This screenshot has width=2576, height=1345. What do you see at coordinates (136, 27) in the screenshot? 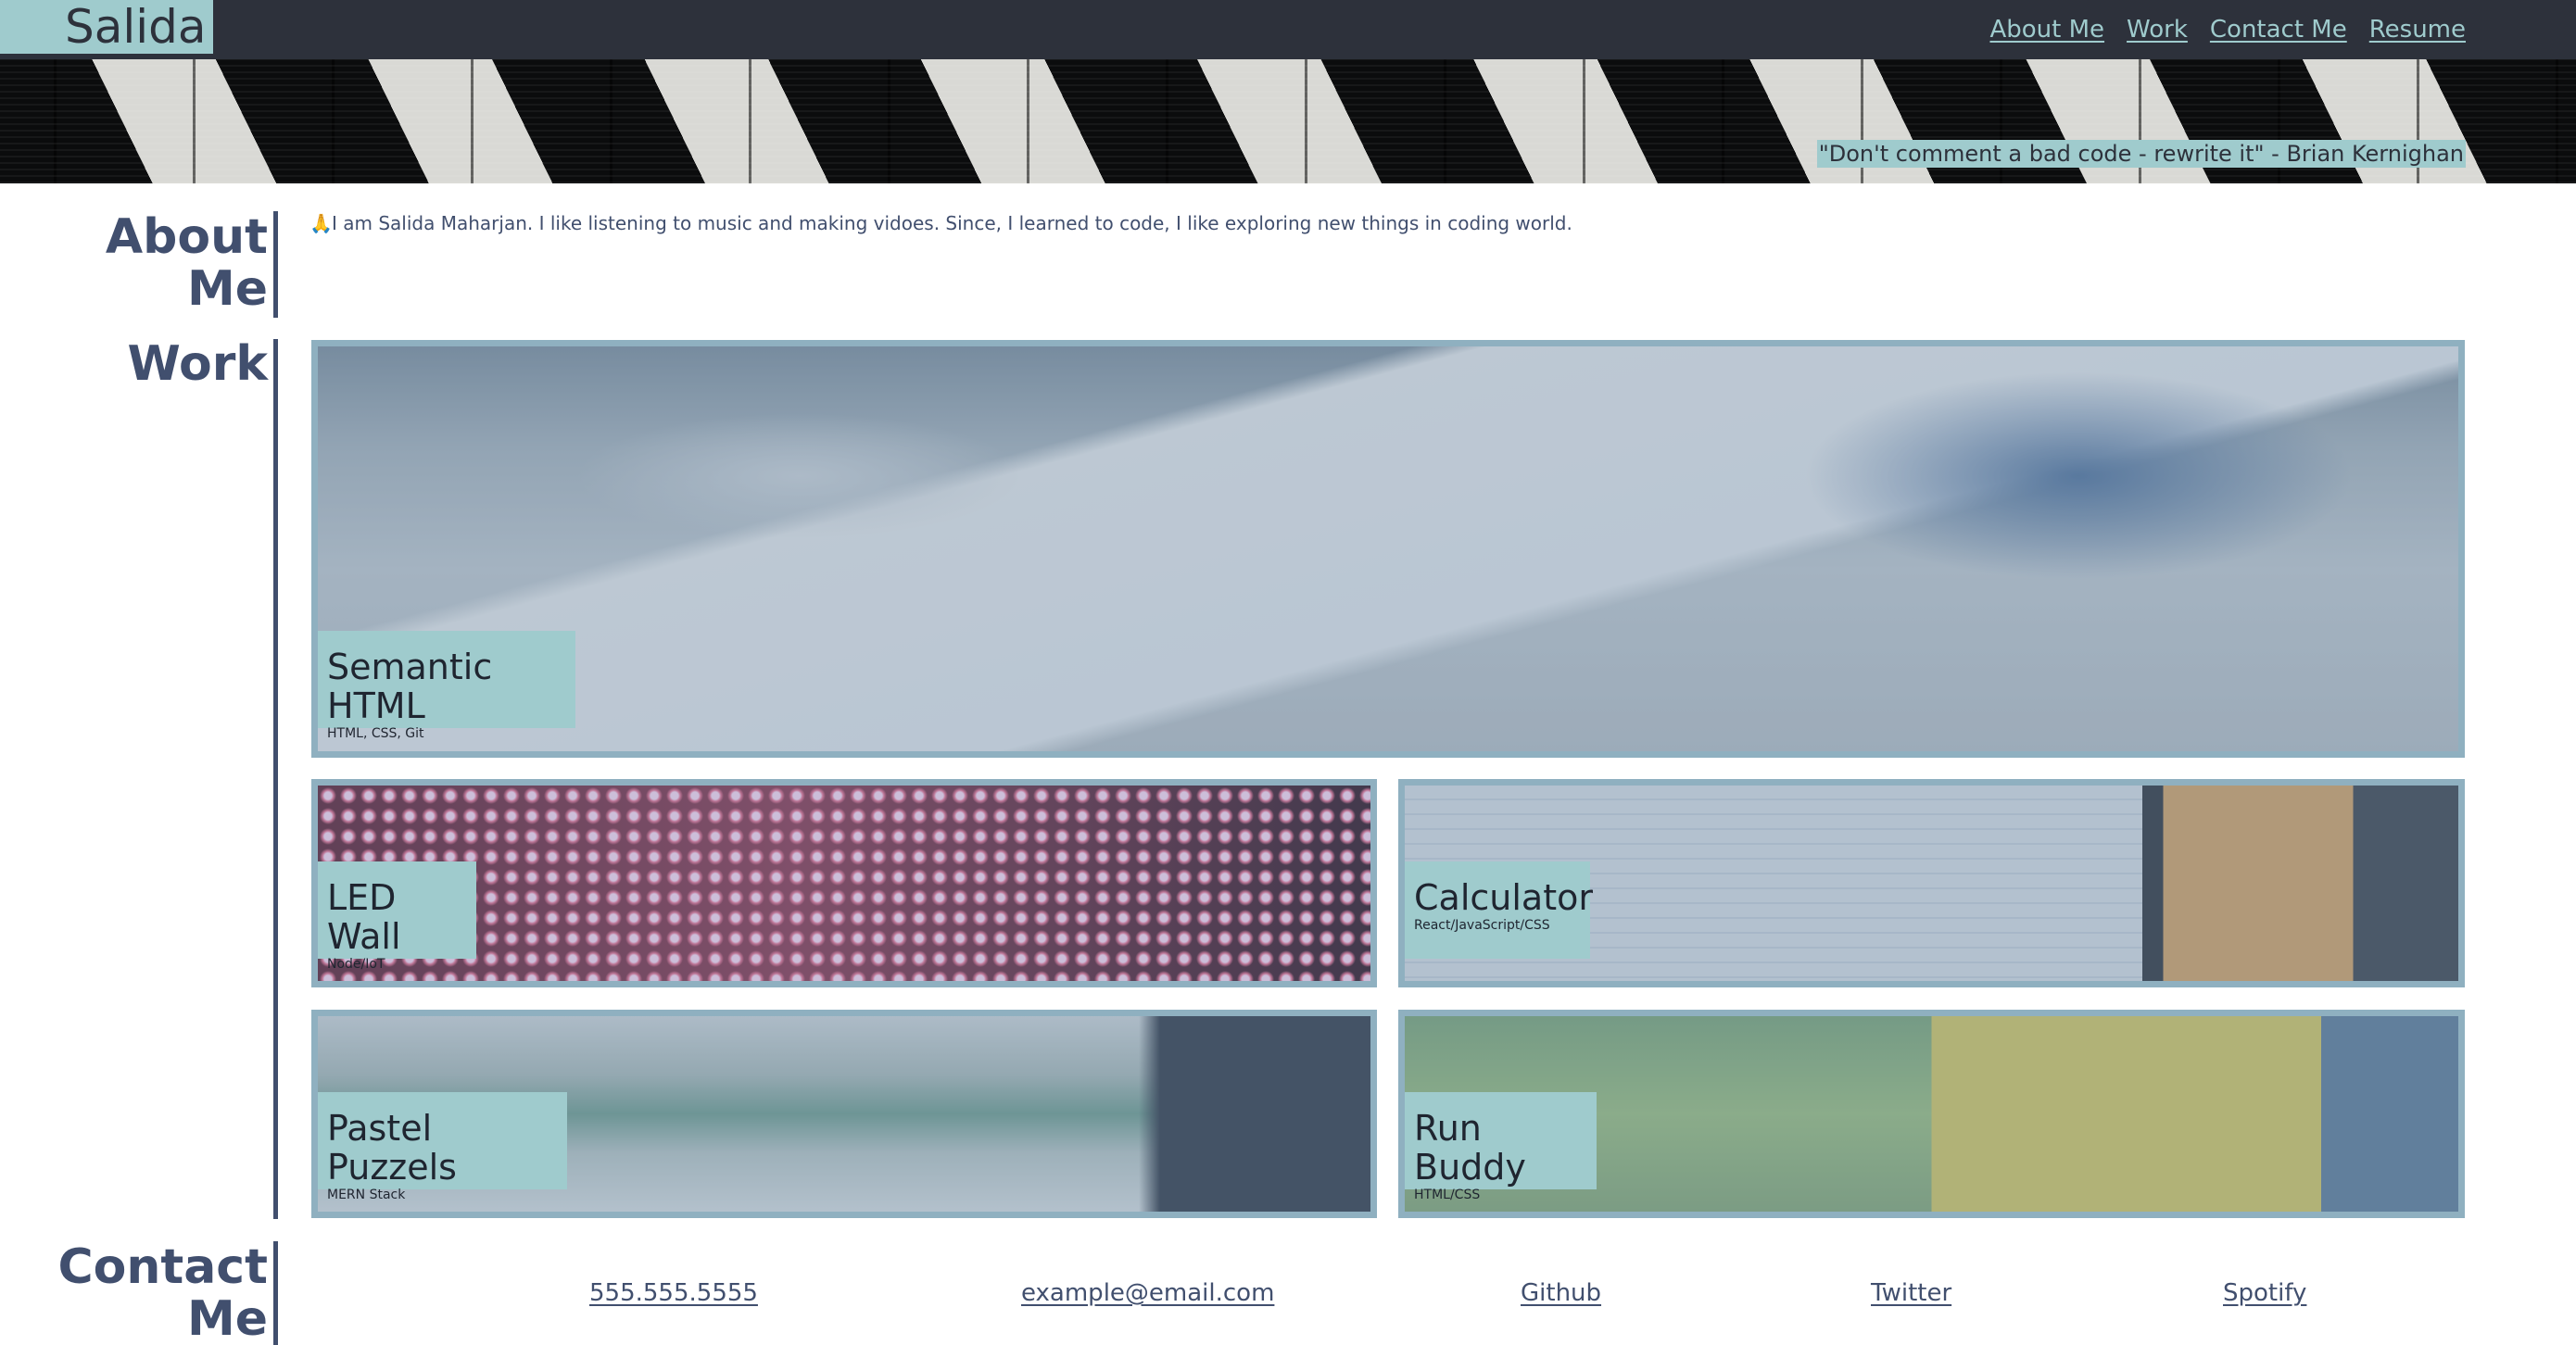
I see `brand-name: Salida` at bounding box center [136, 27].